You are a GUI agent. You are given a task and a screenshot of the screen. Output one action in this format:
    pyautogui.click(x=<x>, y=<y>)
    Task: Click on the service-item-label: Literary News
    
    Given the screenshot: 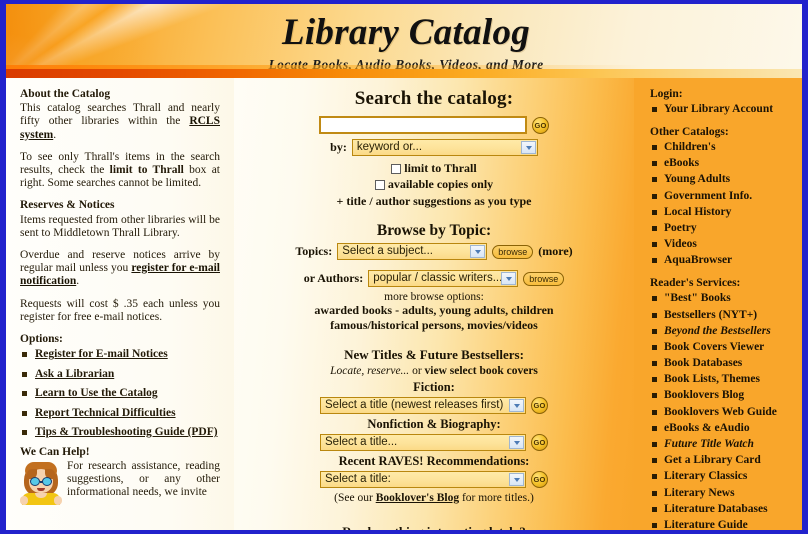 What is the action you would take?
    pyautogui.click(x=699, y=492)
    